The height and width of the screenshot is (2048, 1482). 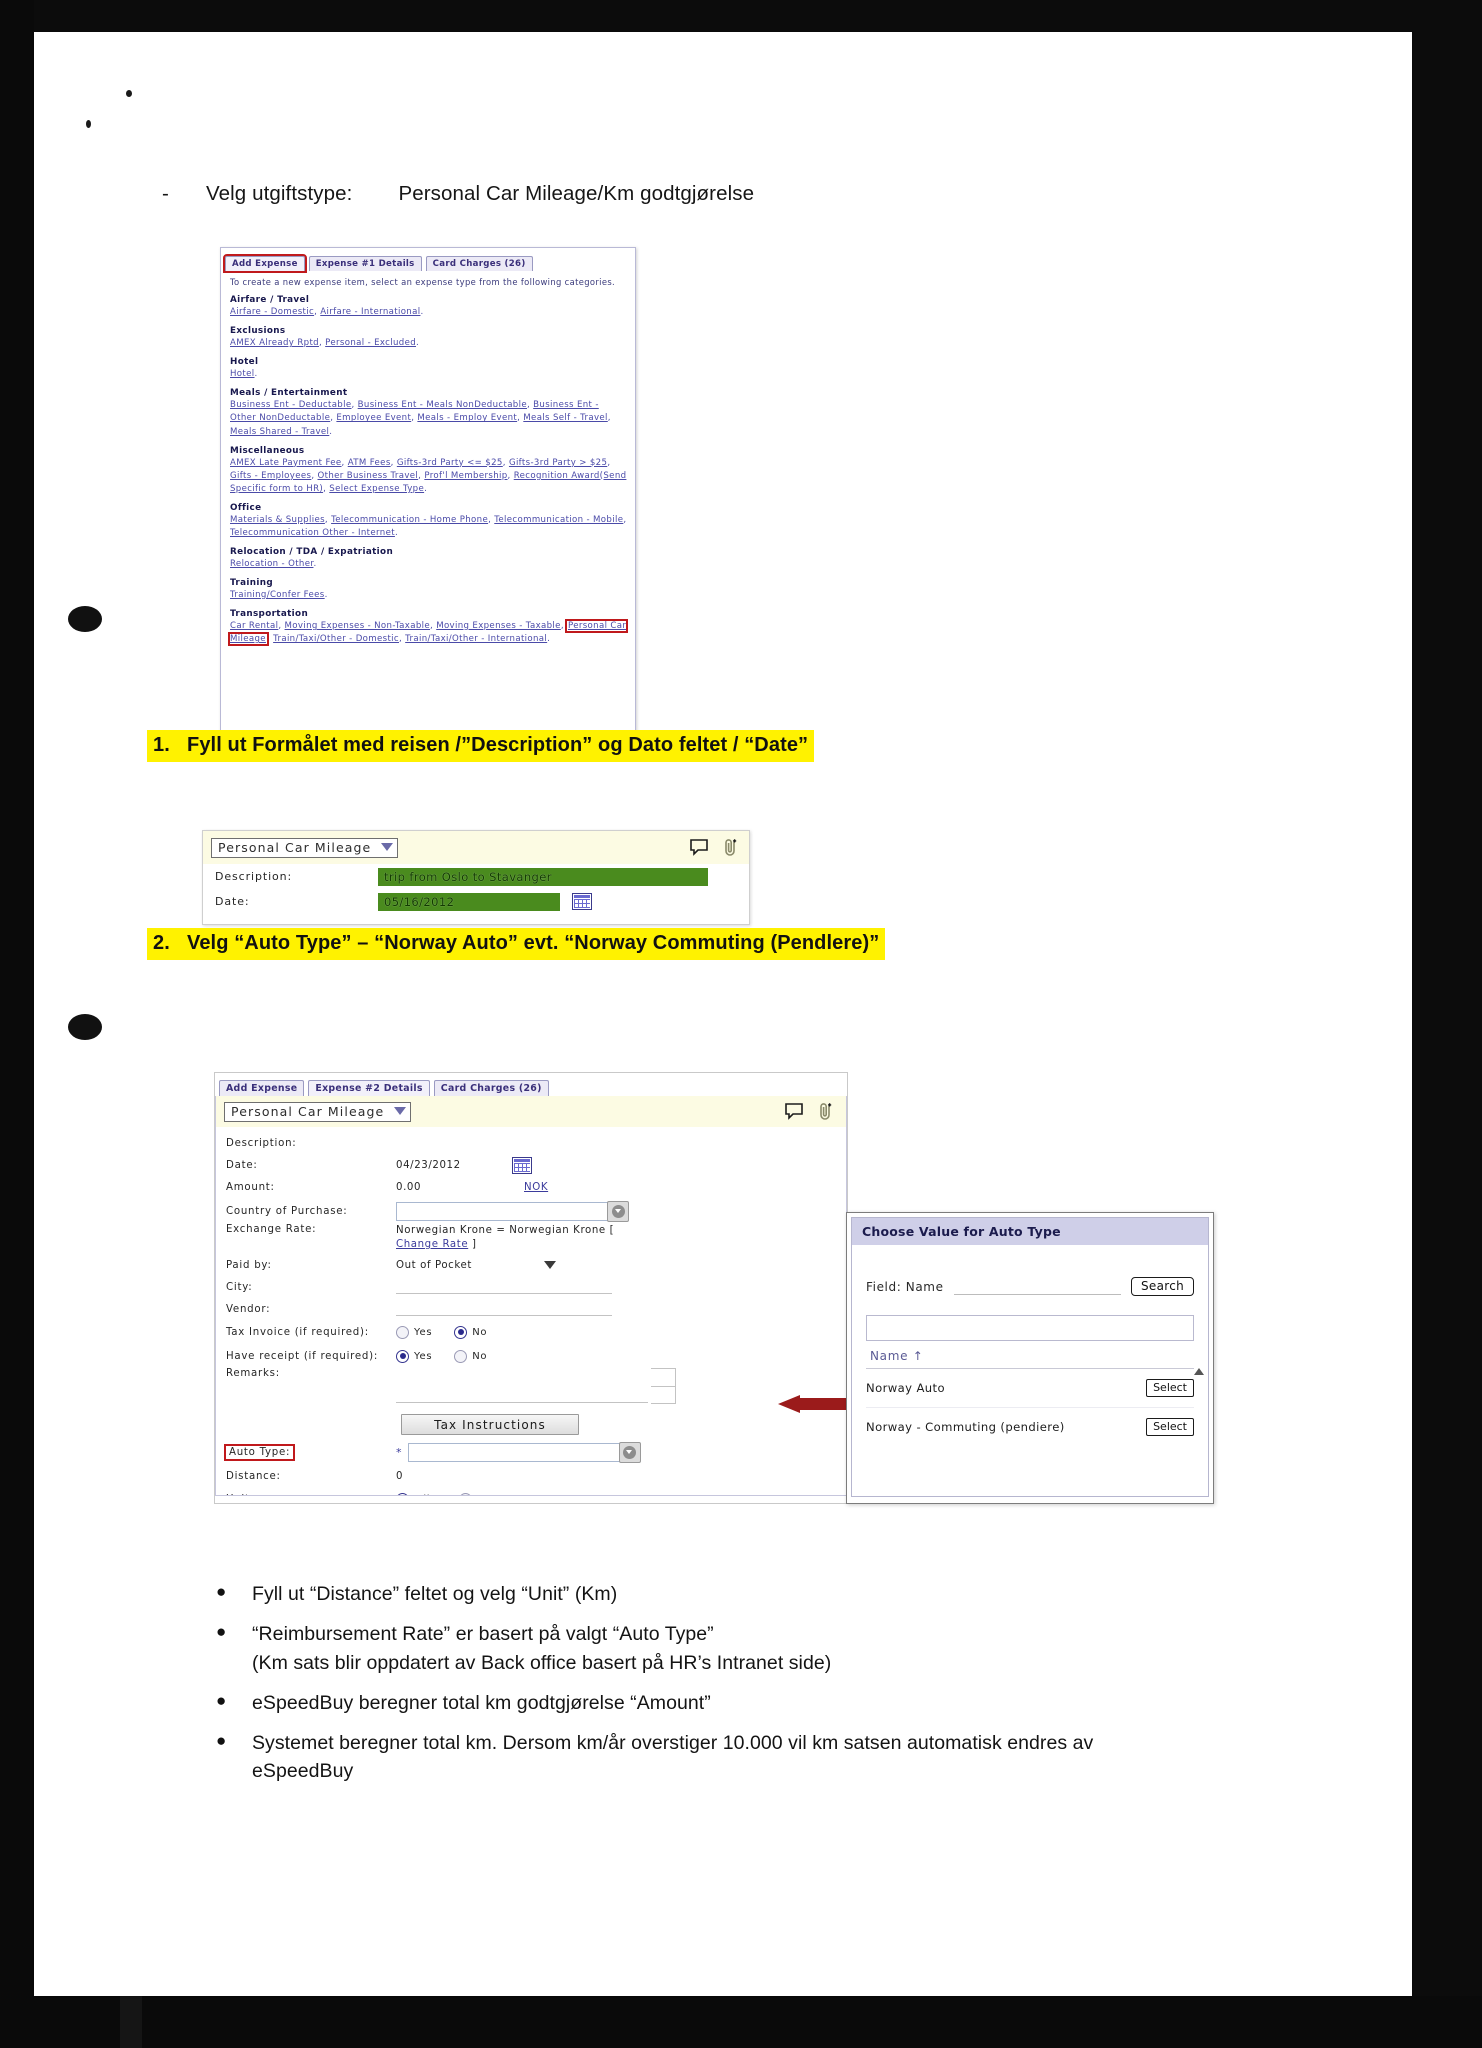 I want to click on expense-type-link: Personal - Excluded, so click(x=370, y=343).